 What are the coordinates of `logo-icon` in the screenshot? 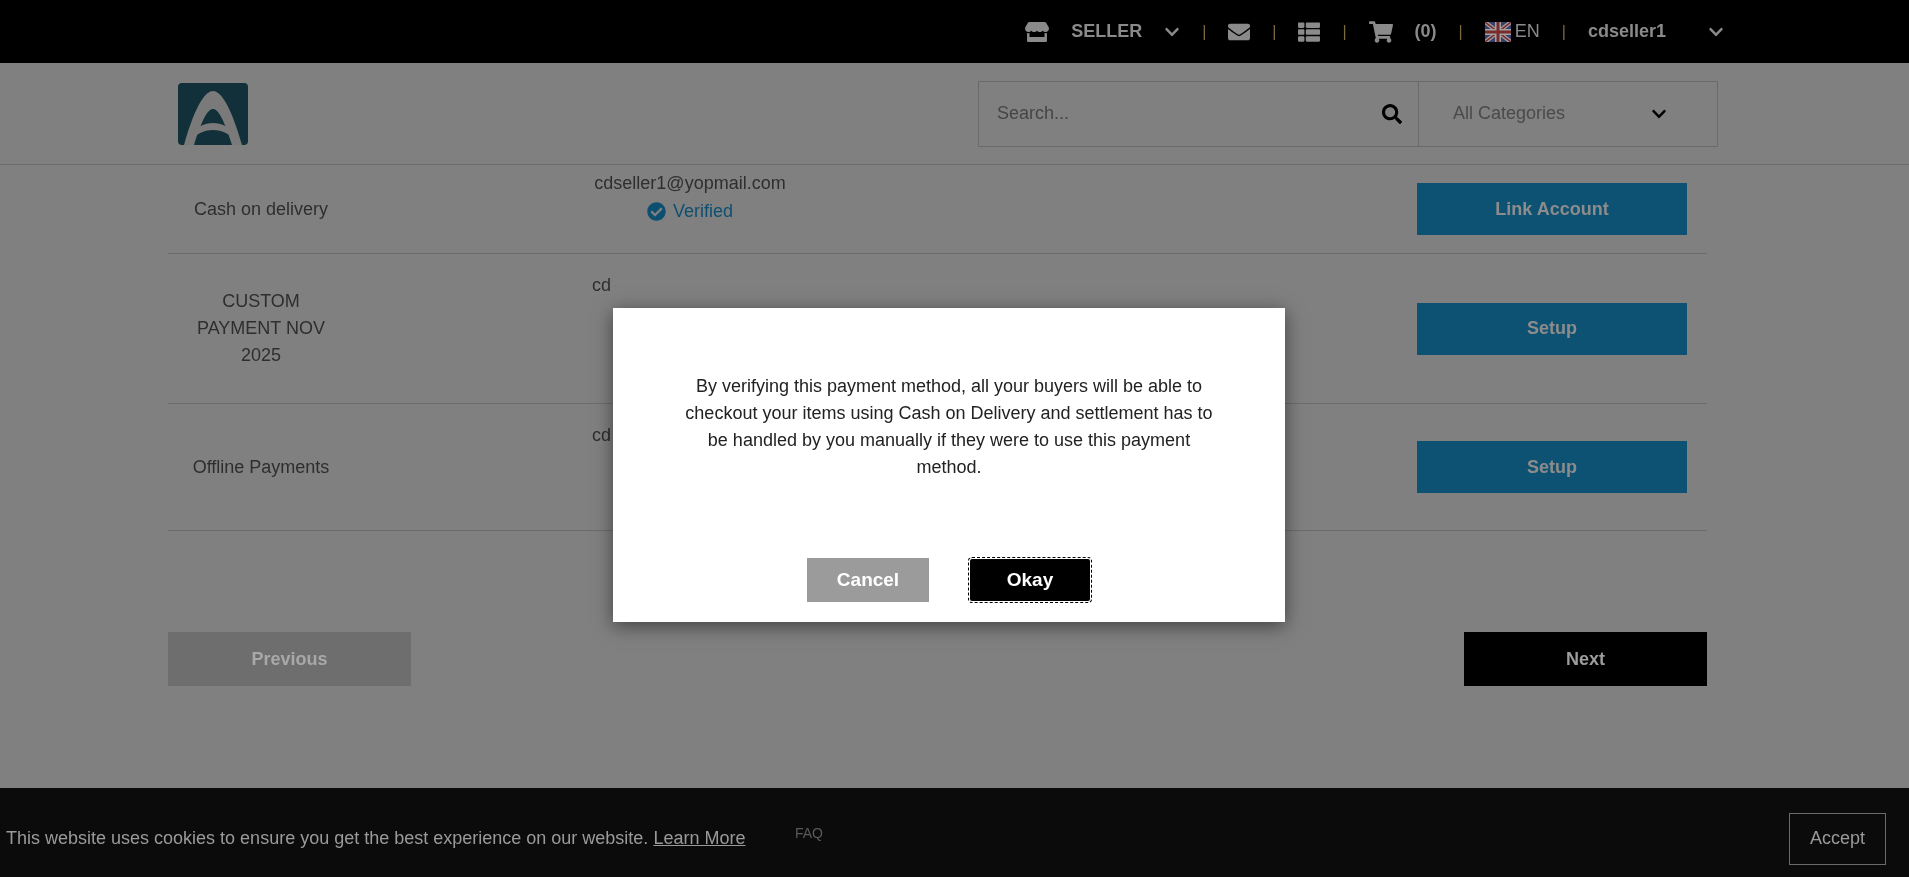 It's located at (213, 113).